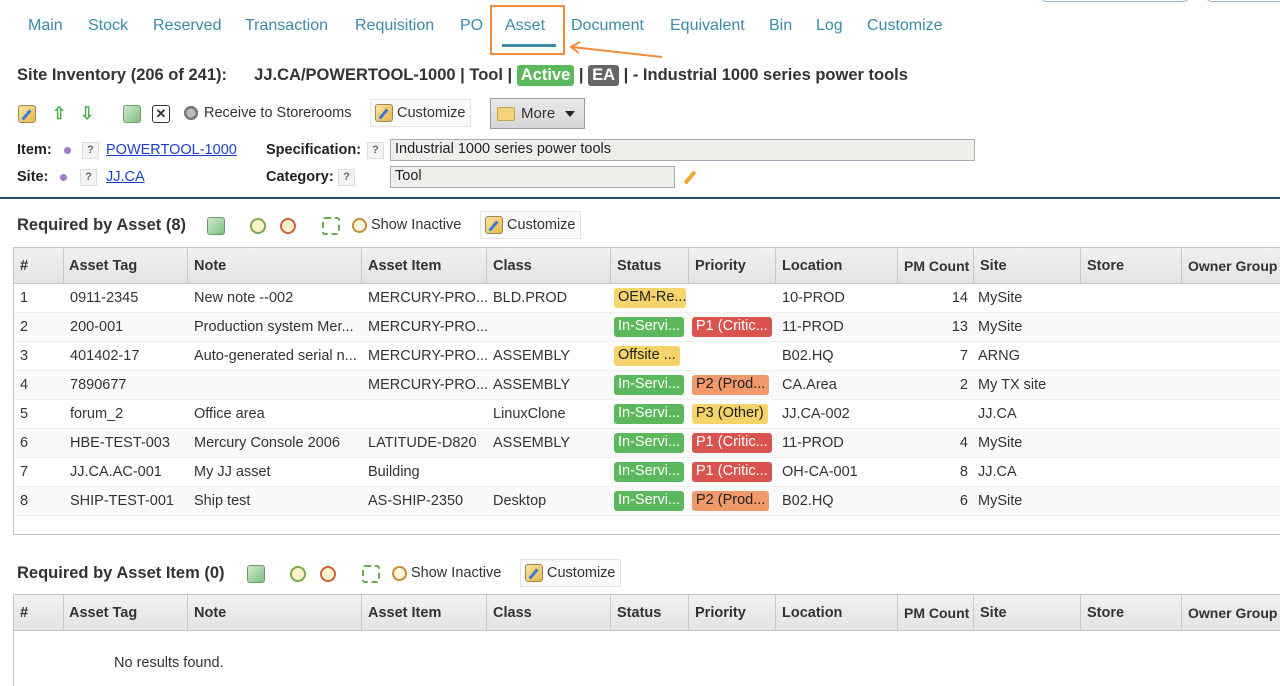  I want to click on category-field: Tool, so click(532, 177).